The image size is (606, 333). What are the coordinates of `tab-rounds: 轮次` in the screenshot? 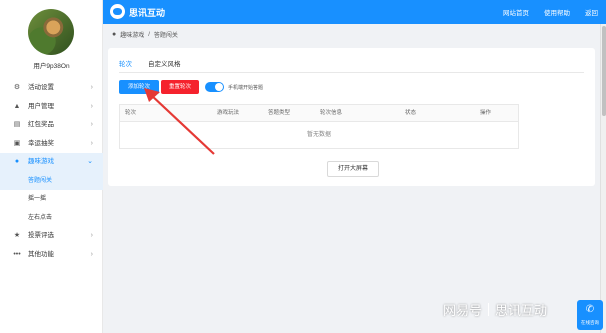 It's located at (125, 65).